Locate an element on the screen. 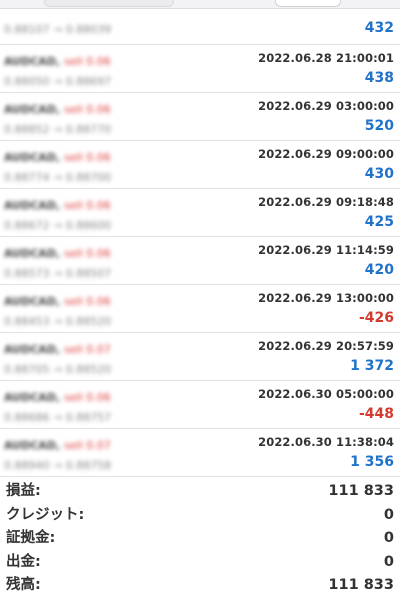 The width and height of the screenshot is (400, 600). deal-time: 2022.06.28 21:00:01 is located at coordinates (326, 58).